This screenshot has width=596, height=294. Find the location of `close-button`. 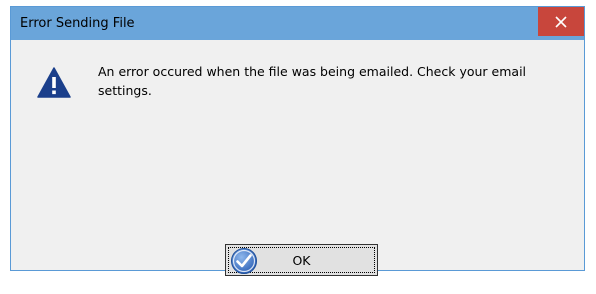

close-button is located at coordinates (561, 21).